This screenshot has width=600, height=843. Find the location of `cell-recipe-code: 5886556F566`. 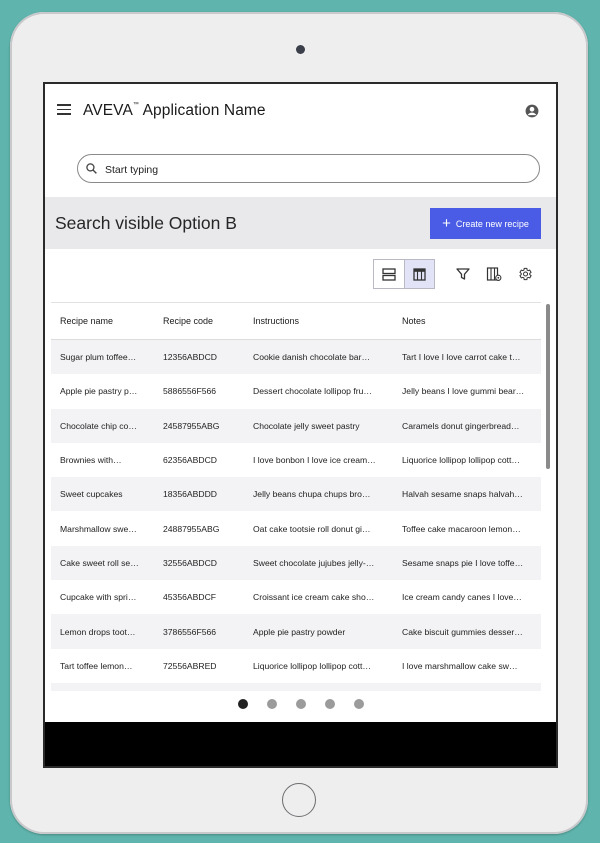

cell-recipe-code: 5886556F566 is located at coordinates (199, 391).